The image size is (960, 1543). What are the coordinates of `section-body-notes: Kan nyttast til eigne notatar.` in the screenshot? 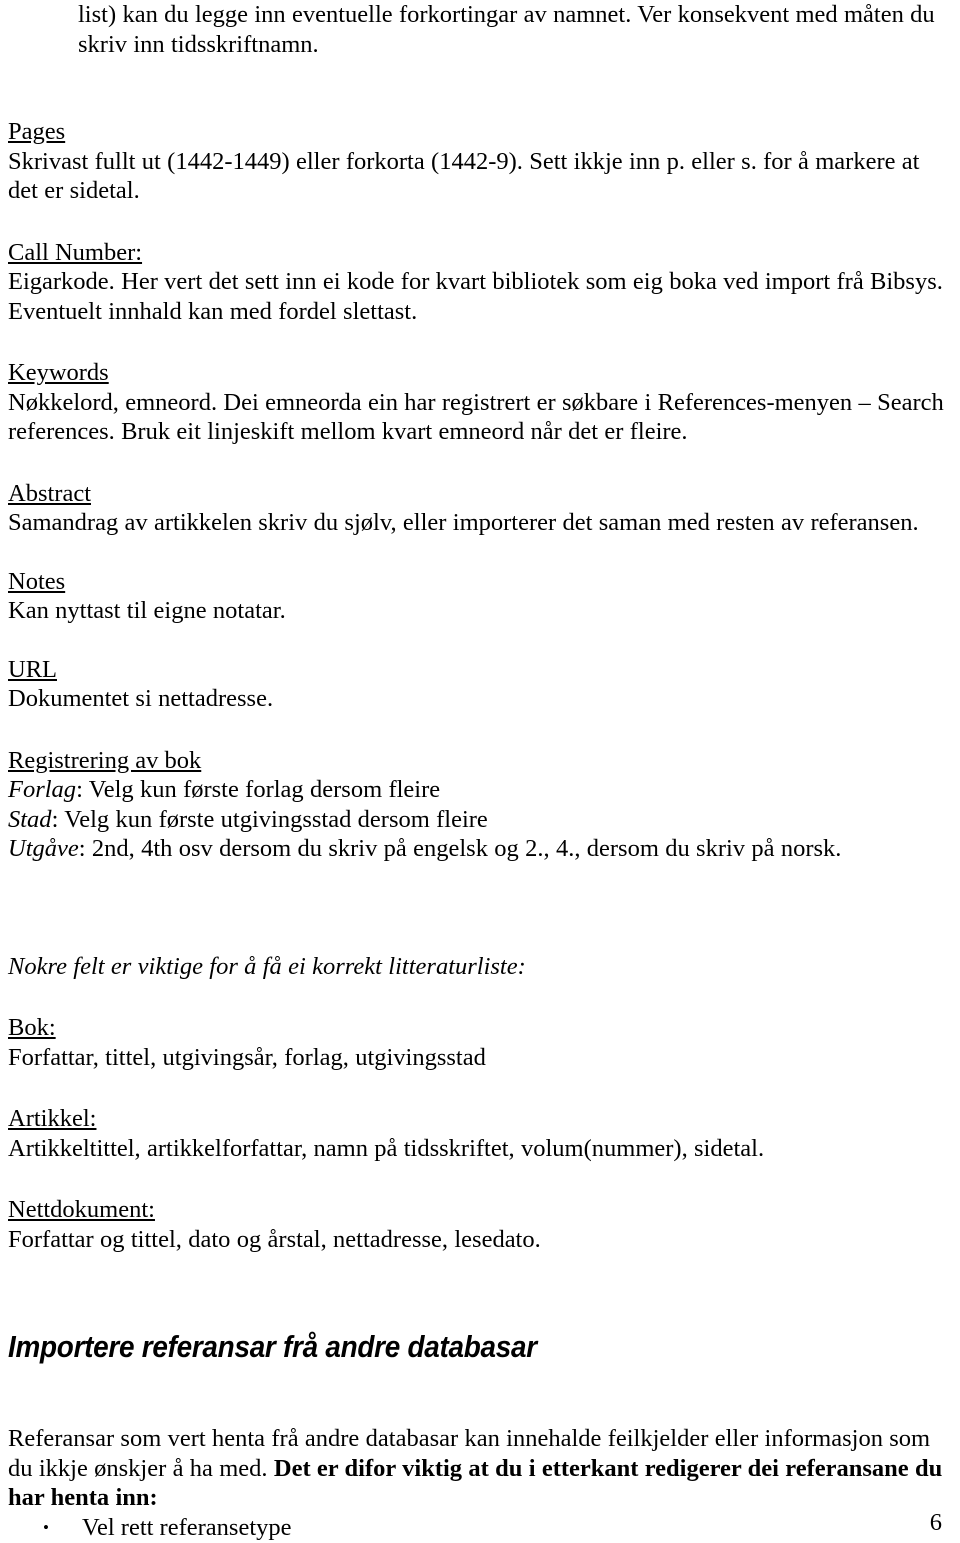 It's located at (147, 610).